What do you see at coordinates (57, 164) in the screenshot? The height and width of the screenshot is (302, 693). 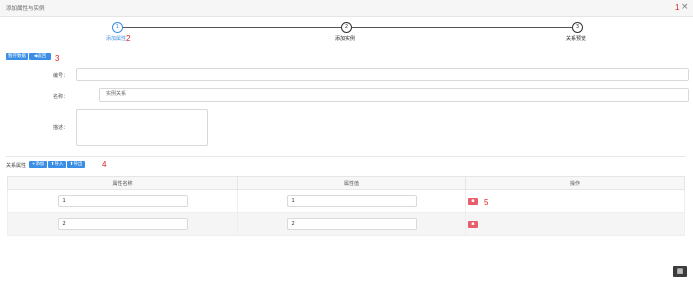 I see `import-button: ⬆导入` at bounding box center [57, 164].